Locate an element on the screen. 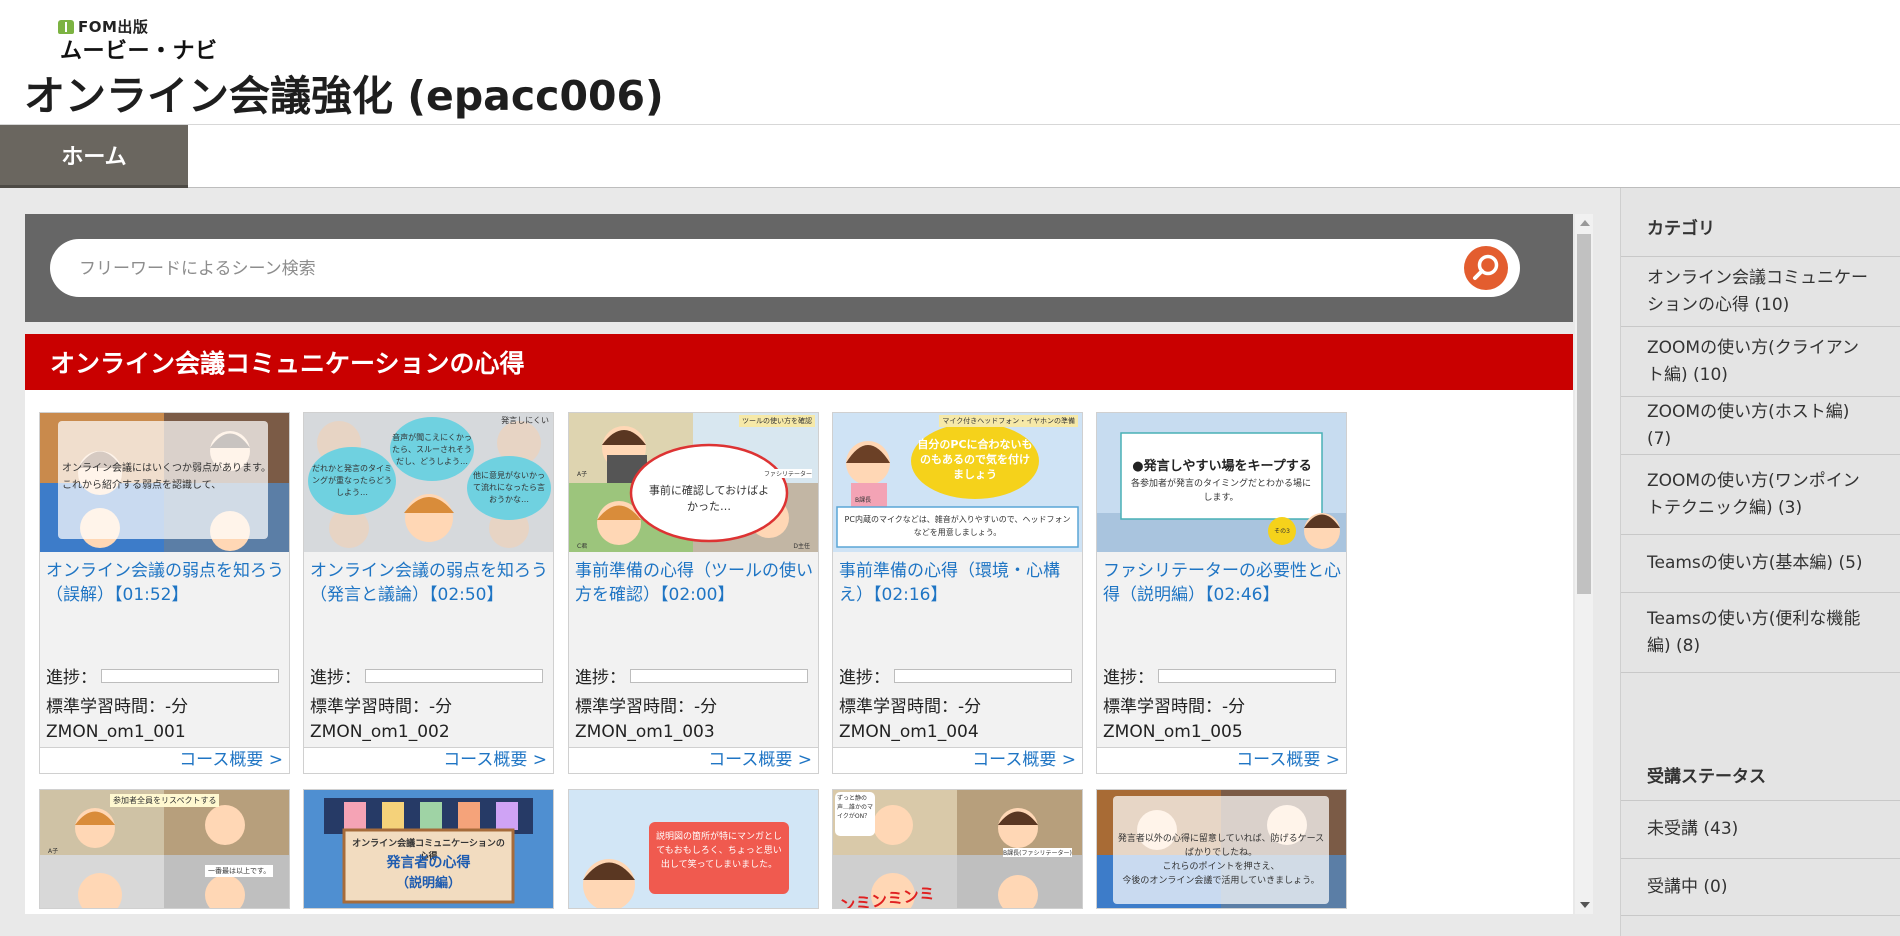 The height and width of the screenshot is (936, 1900). search-button is located at coordinates (1486, 268).